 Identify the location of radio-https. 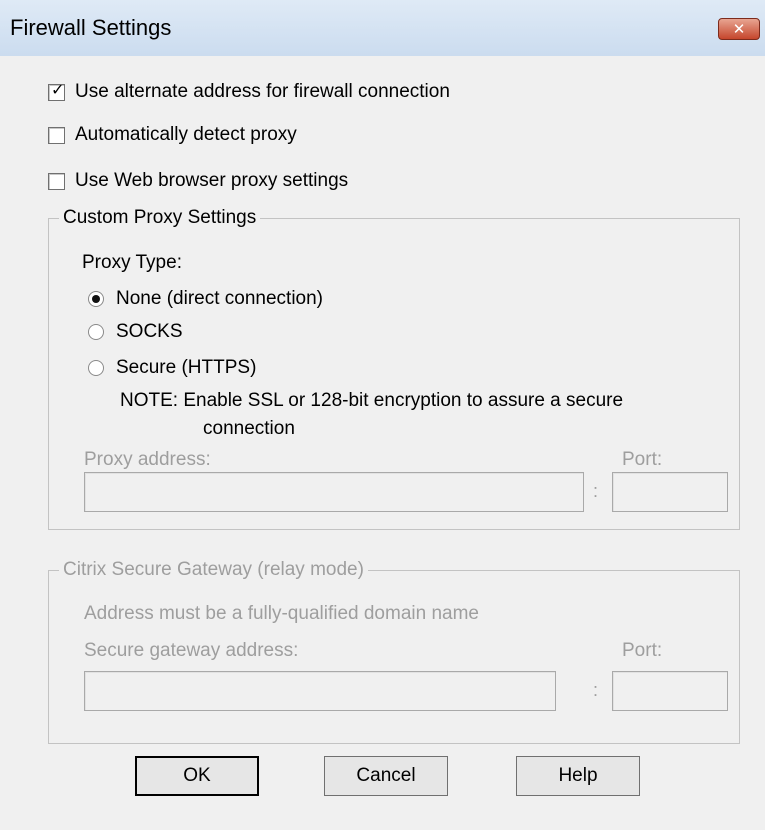
(96, 368).